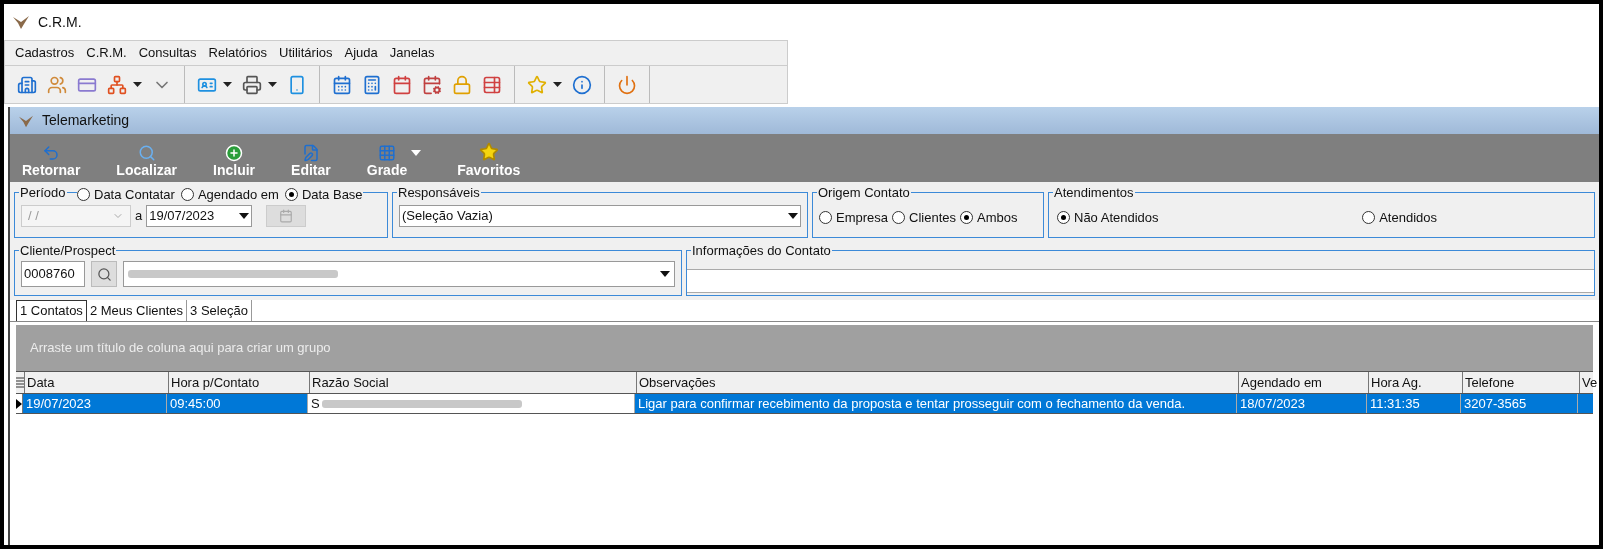 This screenshot has height=549, width=1603. I want to click on info-icon, so click(582, 84).